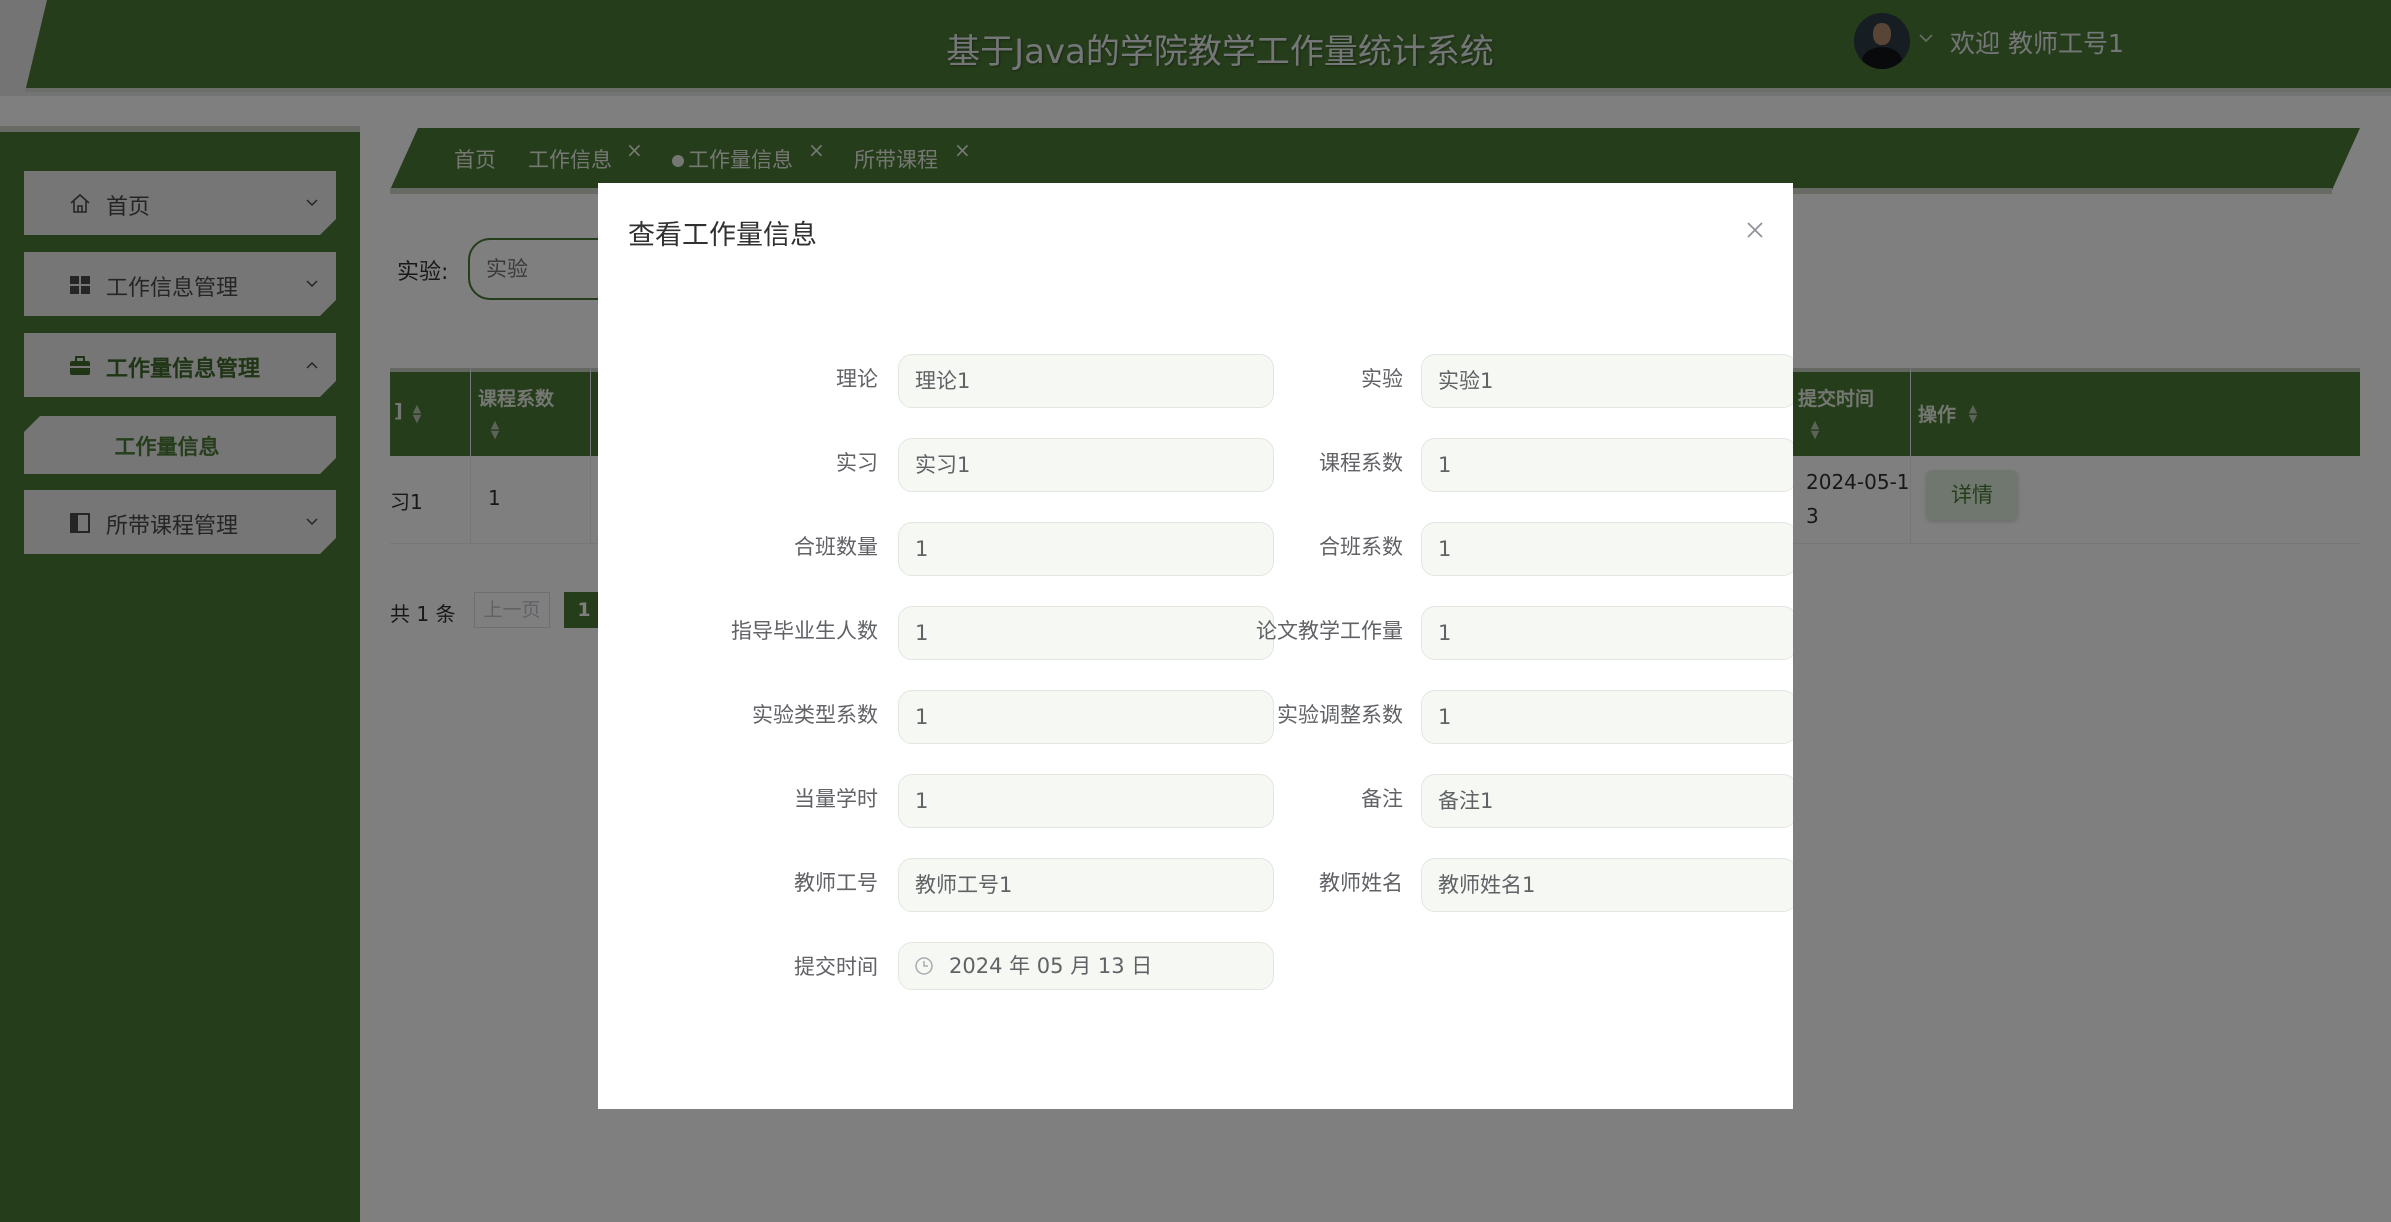 This screenshot has height=1222, width=2391. What do you see at coordinates (1607, 717) in the screenshot?
I see `field-input-experiment-adjust-coef: 1` at bounding box center [1607, 717].